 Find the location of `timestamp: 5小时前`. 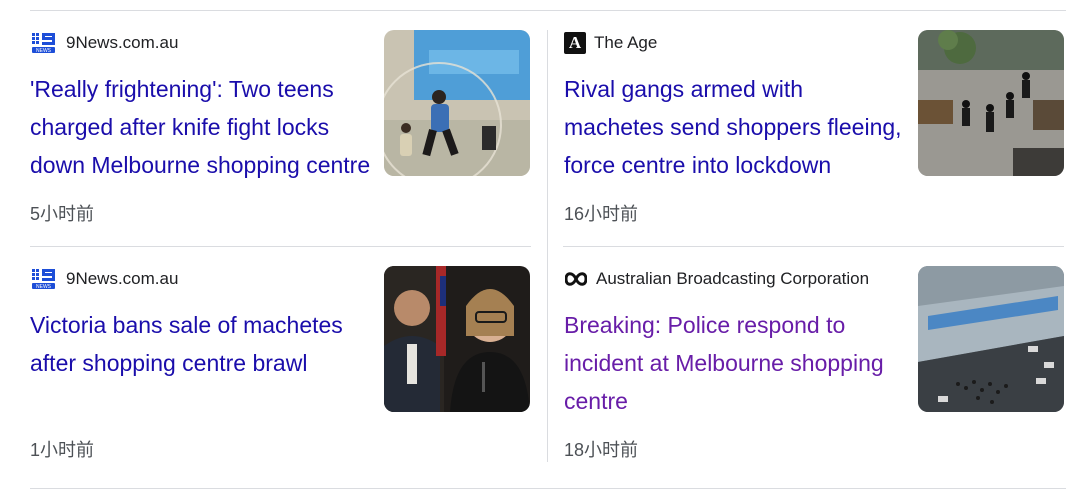

timestamp: 5小时前 is located at coordinates (62, 214).